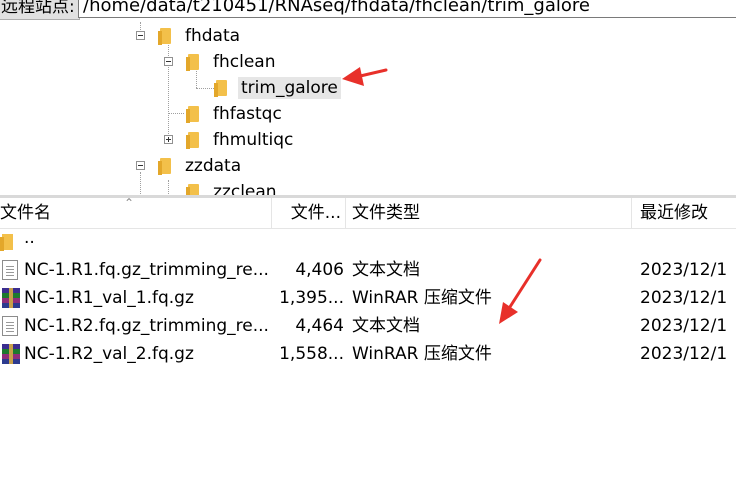 This screenshot has height=502, width=736. What do you see at coordinates (40, 10) in the screenshot?
I see `remote-site-label: 远程站点:` at bounding box center [40, 10].